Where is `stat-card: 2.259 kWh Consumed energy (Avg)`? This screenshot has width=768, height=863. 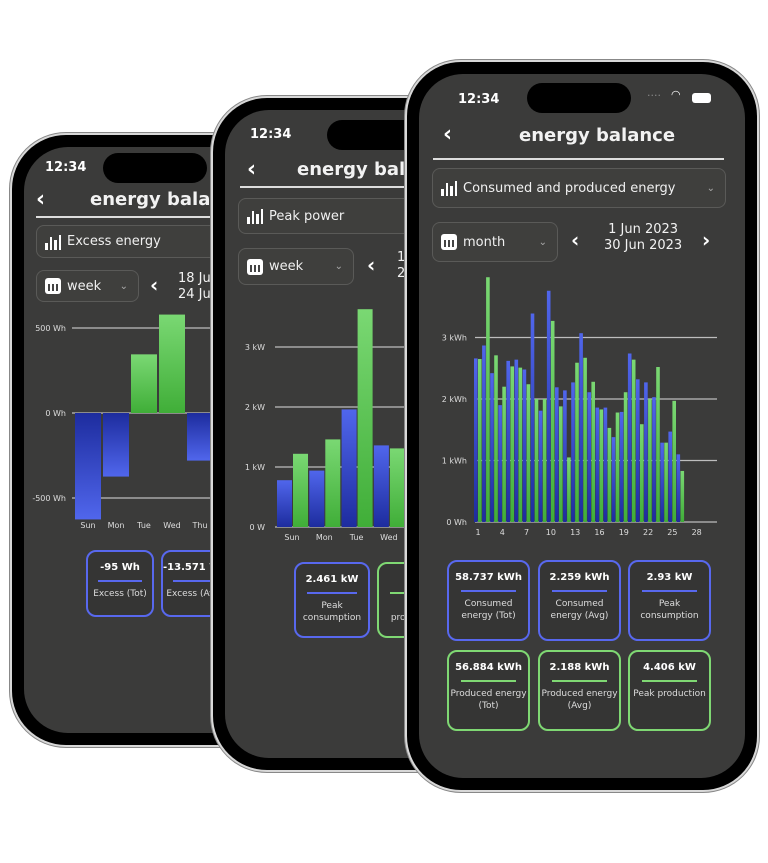 stat-card: 2.259 kWh Consumed energy (Avg) is located at coordinates (579, 600).